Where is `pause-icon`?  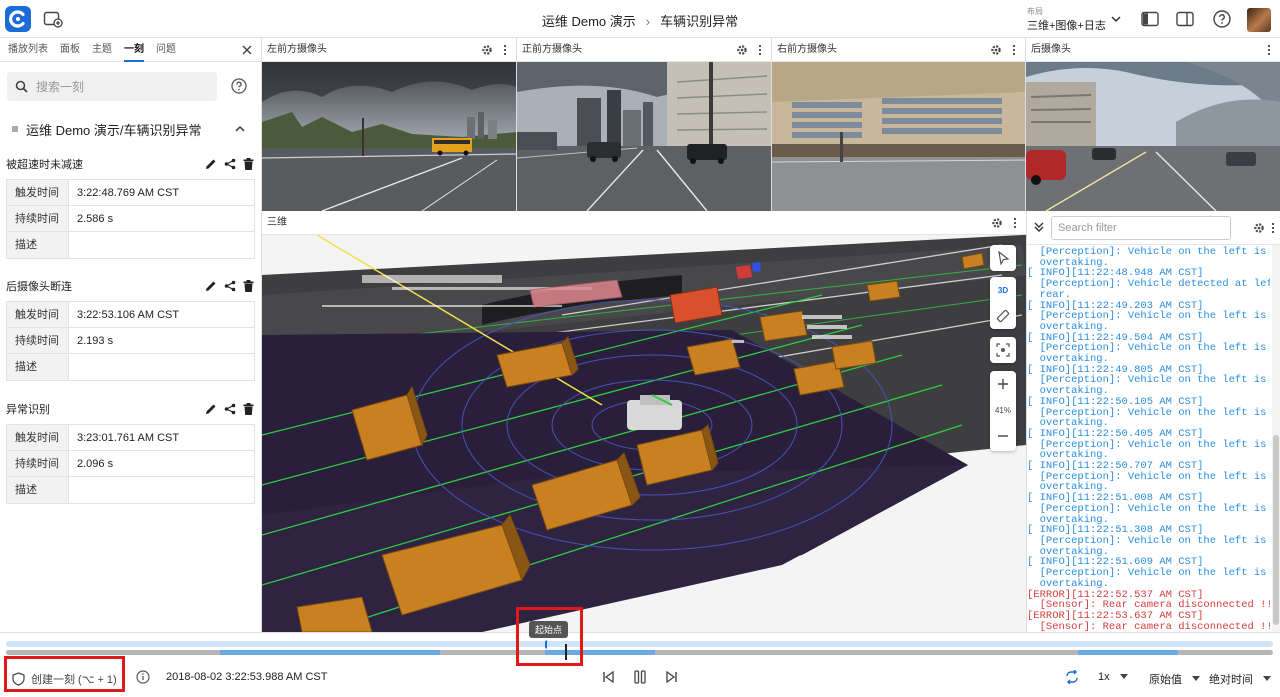
pause-icon is located at coordinates (640, 677).